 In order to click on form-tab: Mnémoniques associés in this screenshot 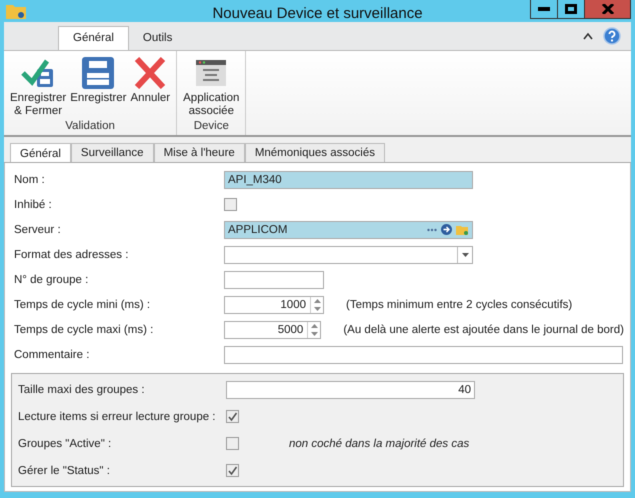, I will do `click(314, 152)`.